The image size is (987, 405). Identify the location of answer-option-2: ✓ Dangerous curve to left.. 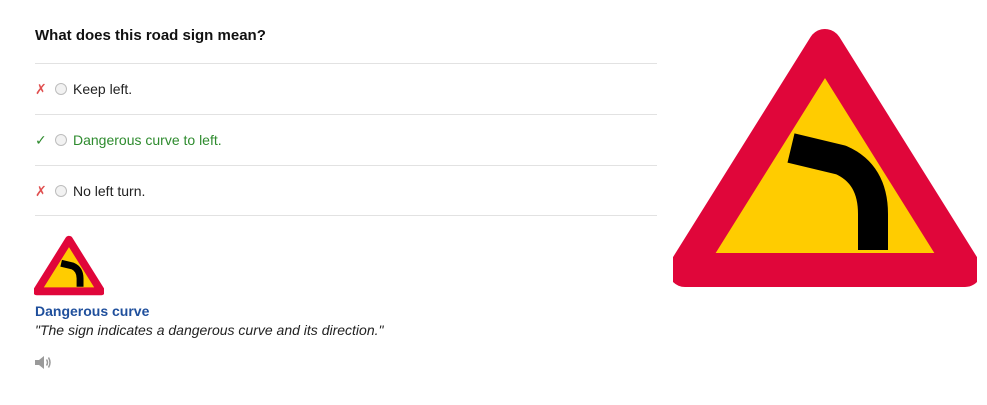
(346, 139).